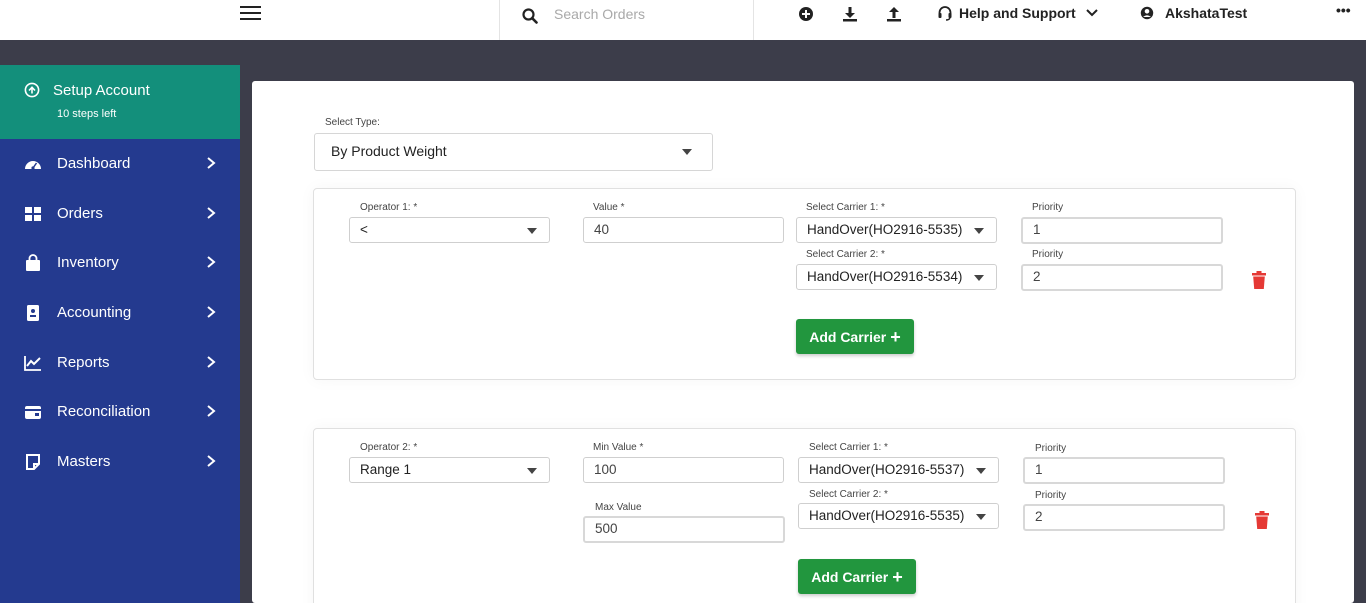 The height and width of the screenshot is (603, 1366). What do you see at coordinates (898, 470) in the screenshot?
I see `carrier-1-select: HandOver(HO2916-5537)` at bounding box center [898, 470].